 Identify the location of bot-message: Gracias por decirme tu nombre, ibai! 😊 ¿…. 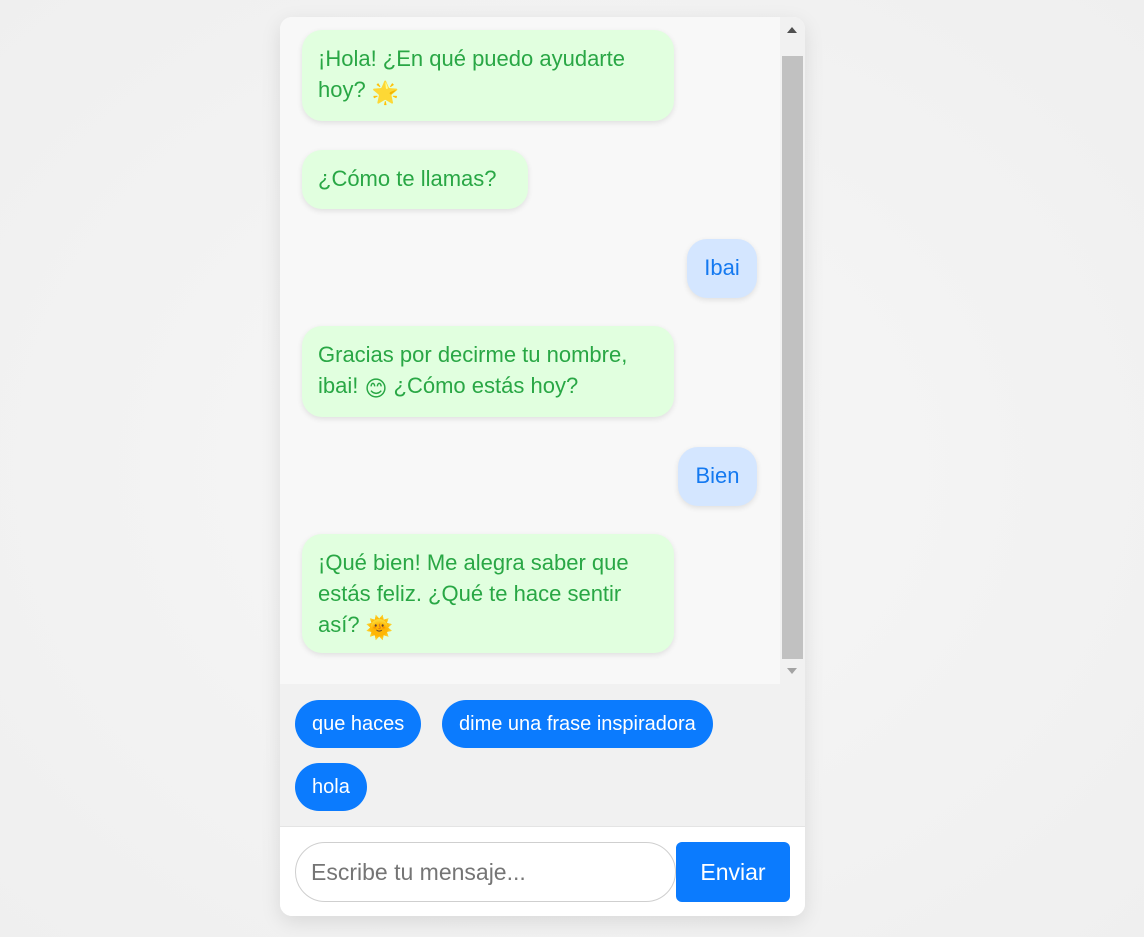
(488, 371).